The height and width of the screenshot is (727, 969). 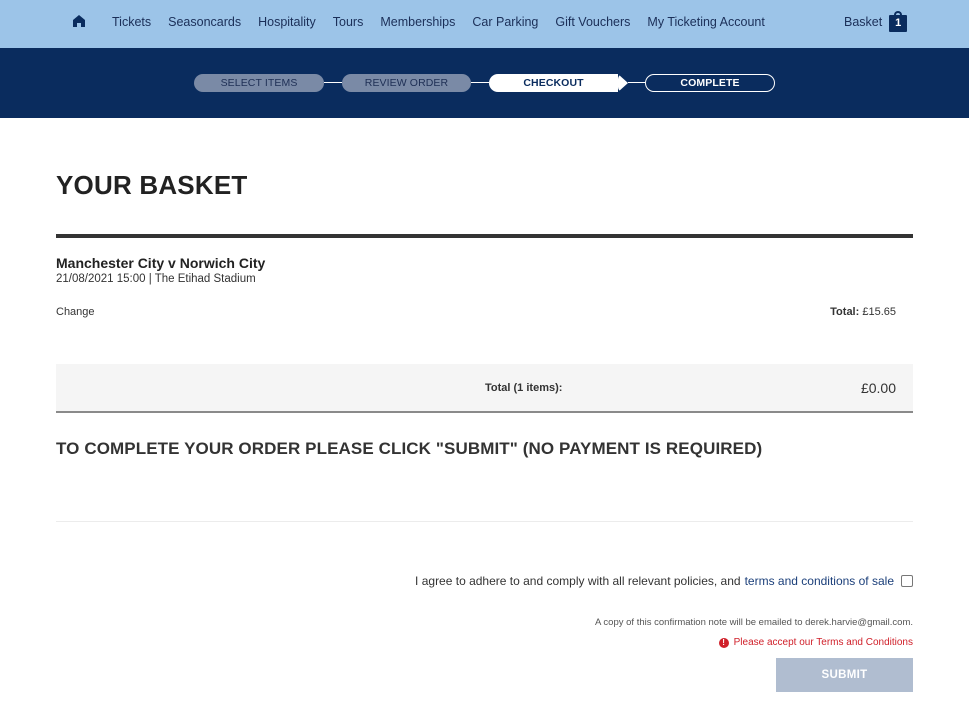 What do you see at coordinates (287, 22) in the screenshot?
I see `nav-link-hospitality: Hospitality` at bounding box center [287, 22].